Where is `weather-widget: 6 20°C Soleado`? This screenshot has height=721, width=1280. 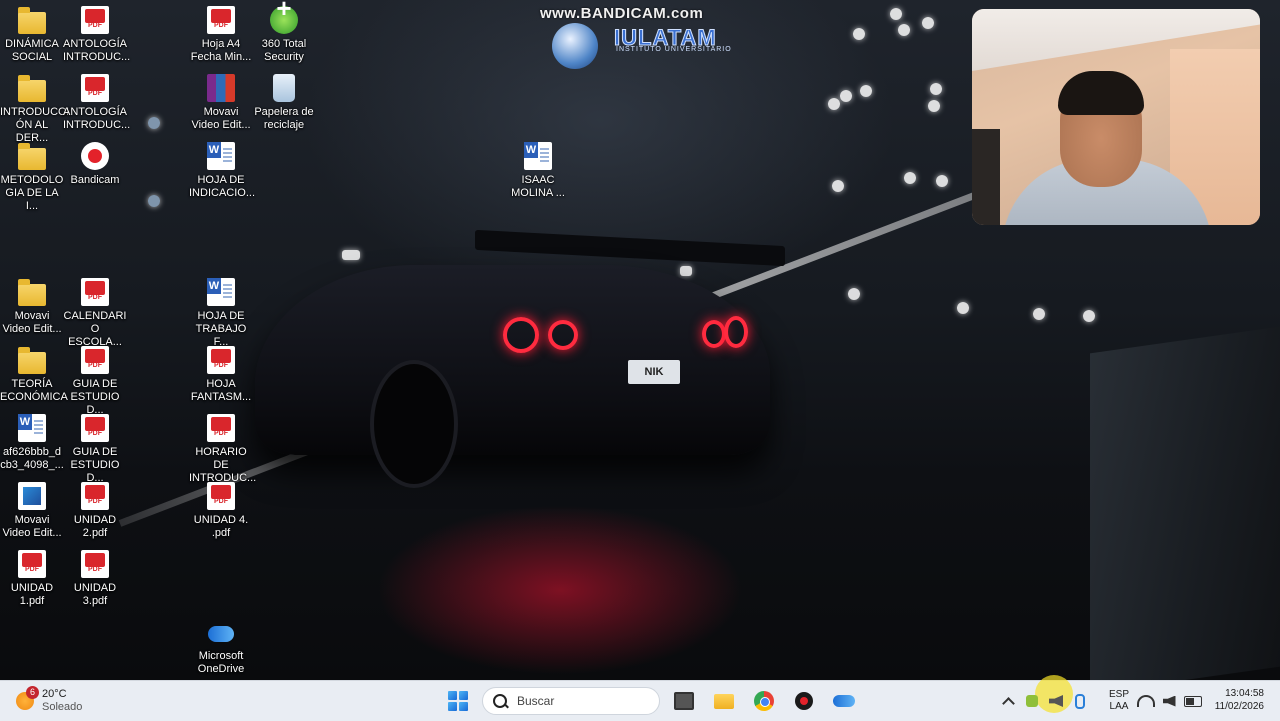
weather-widget: 6 20°C Soleado is located at coordinates (49, 700).